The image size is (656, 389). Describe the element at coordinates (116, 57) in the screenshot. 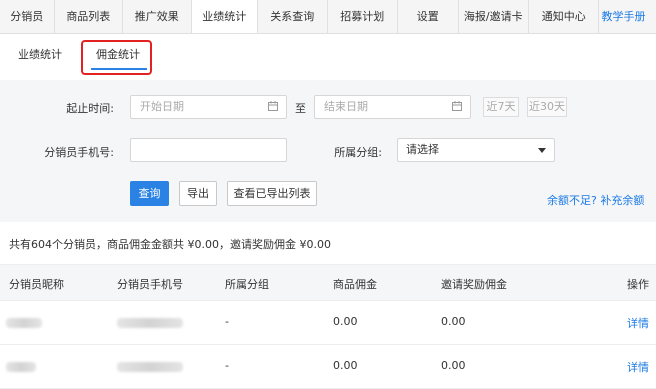

I see `highlight-box` at that location.